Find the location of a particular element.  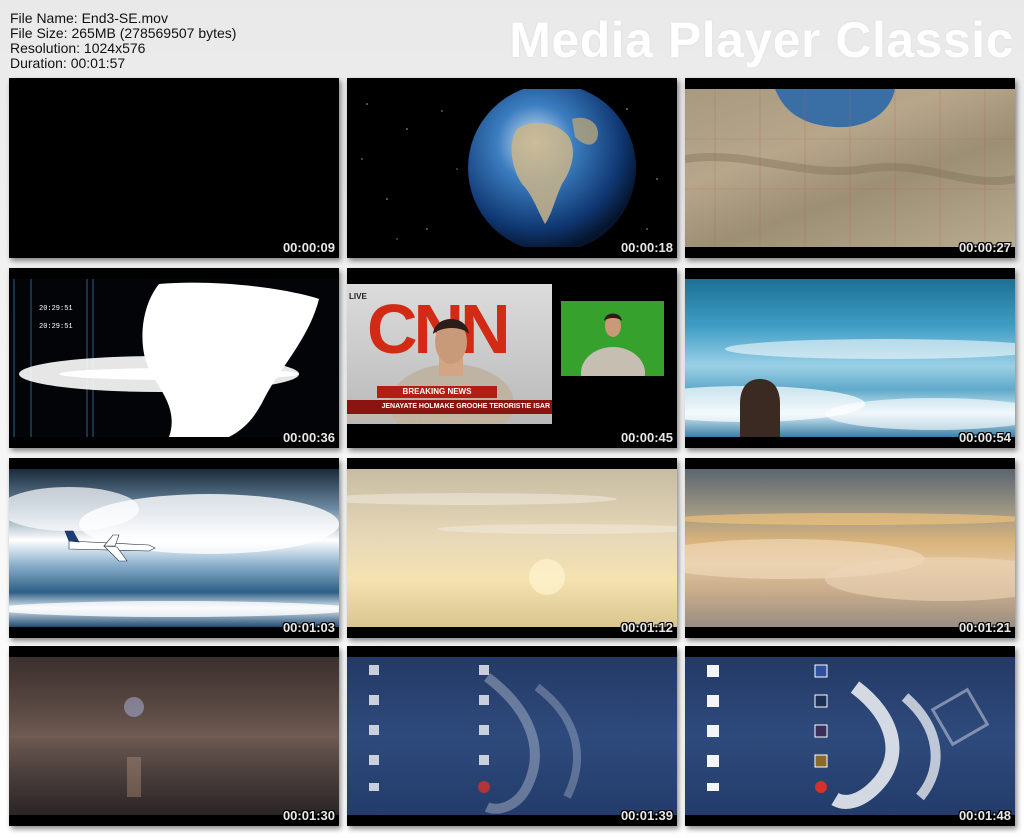

thumbnail: 00:00:27 is located at coordinates (850, 168).